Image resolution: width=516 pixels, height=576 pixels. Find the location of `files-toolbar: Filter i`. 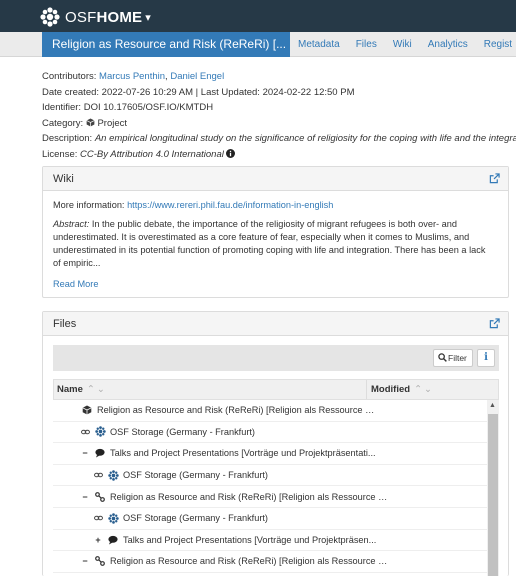

files-toolbar: Filter i is located at coordinates (276, 358).